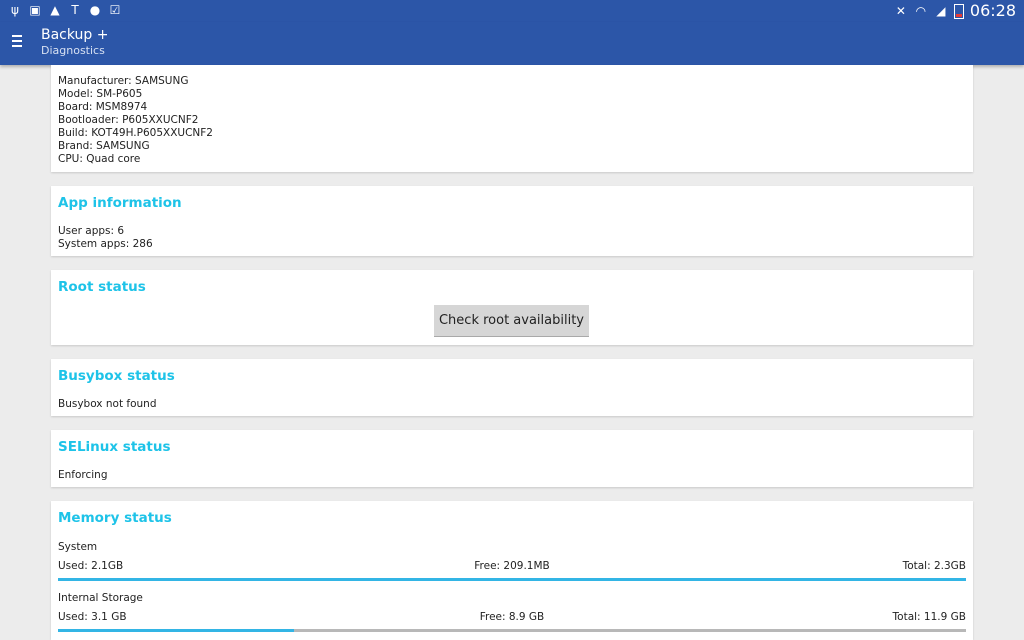  What do you see at coordinates (934, 566) in the screenshot?
I see `system-total: Total: 2.3GB` at bounding box center [934, 566].